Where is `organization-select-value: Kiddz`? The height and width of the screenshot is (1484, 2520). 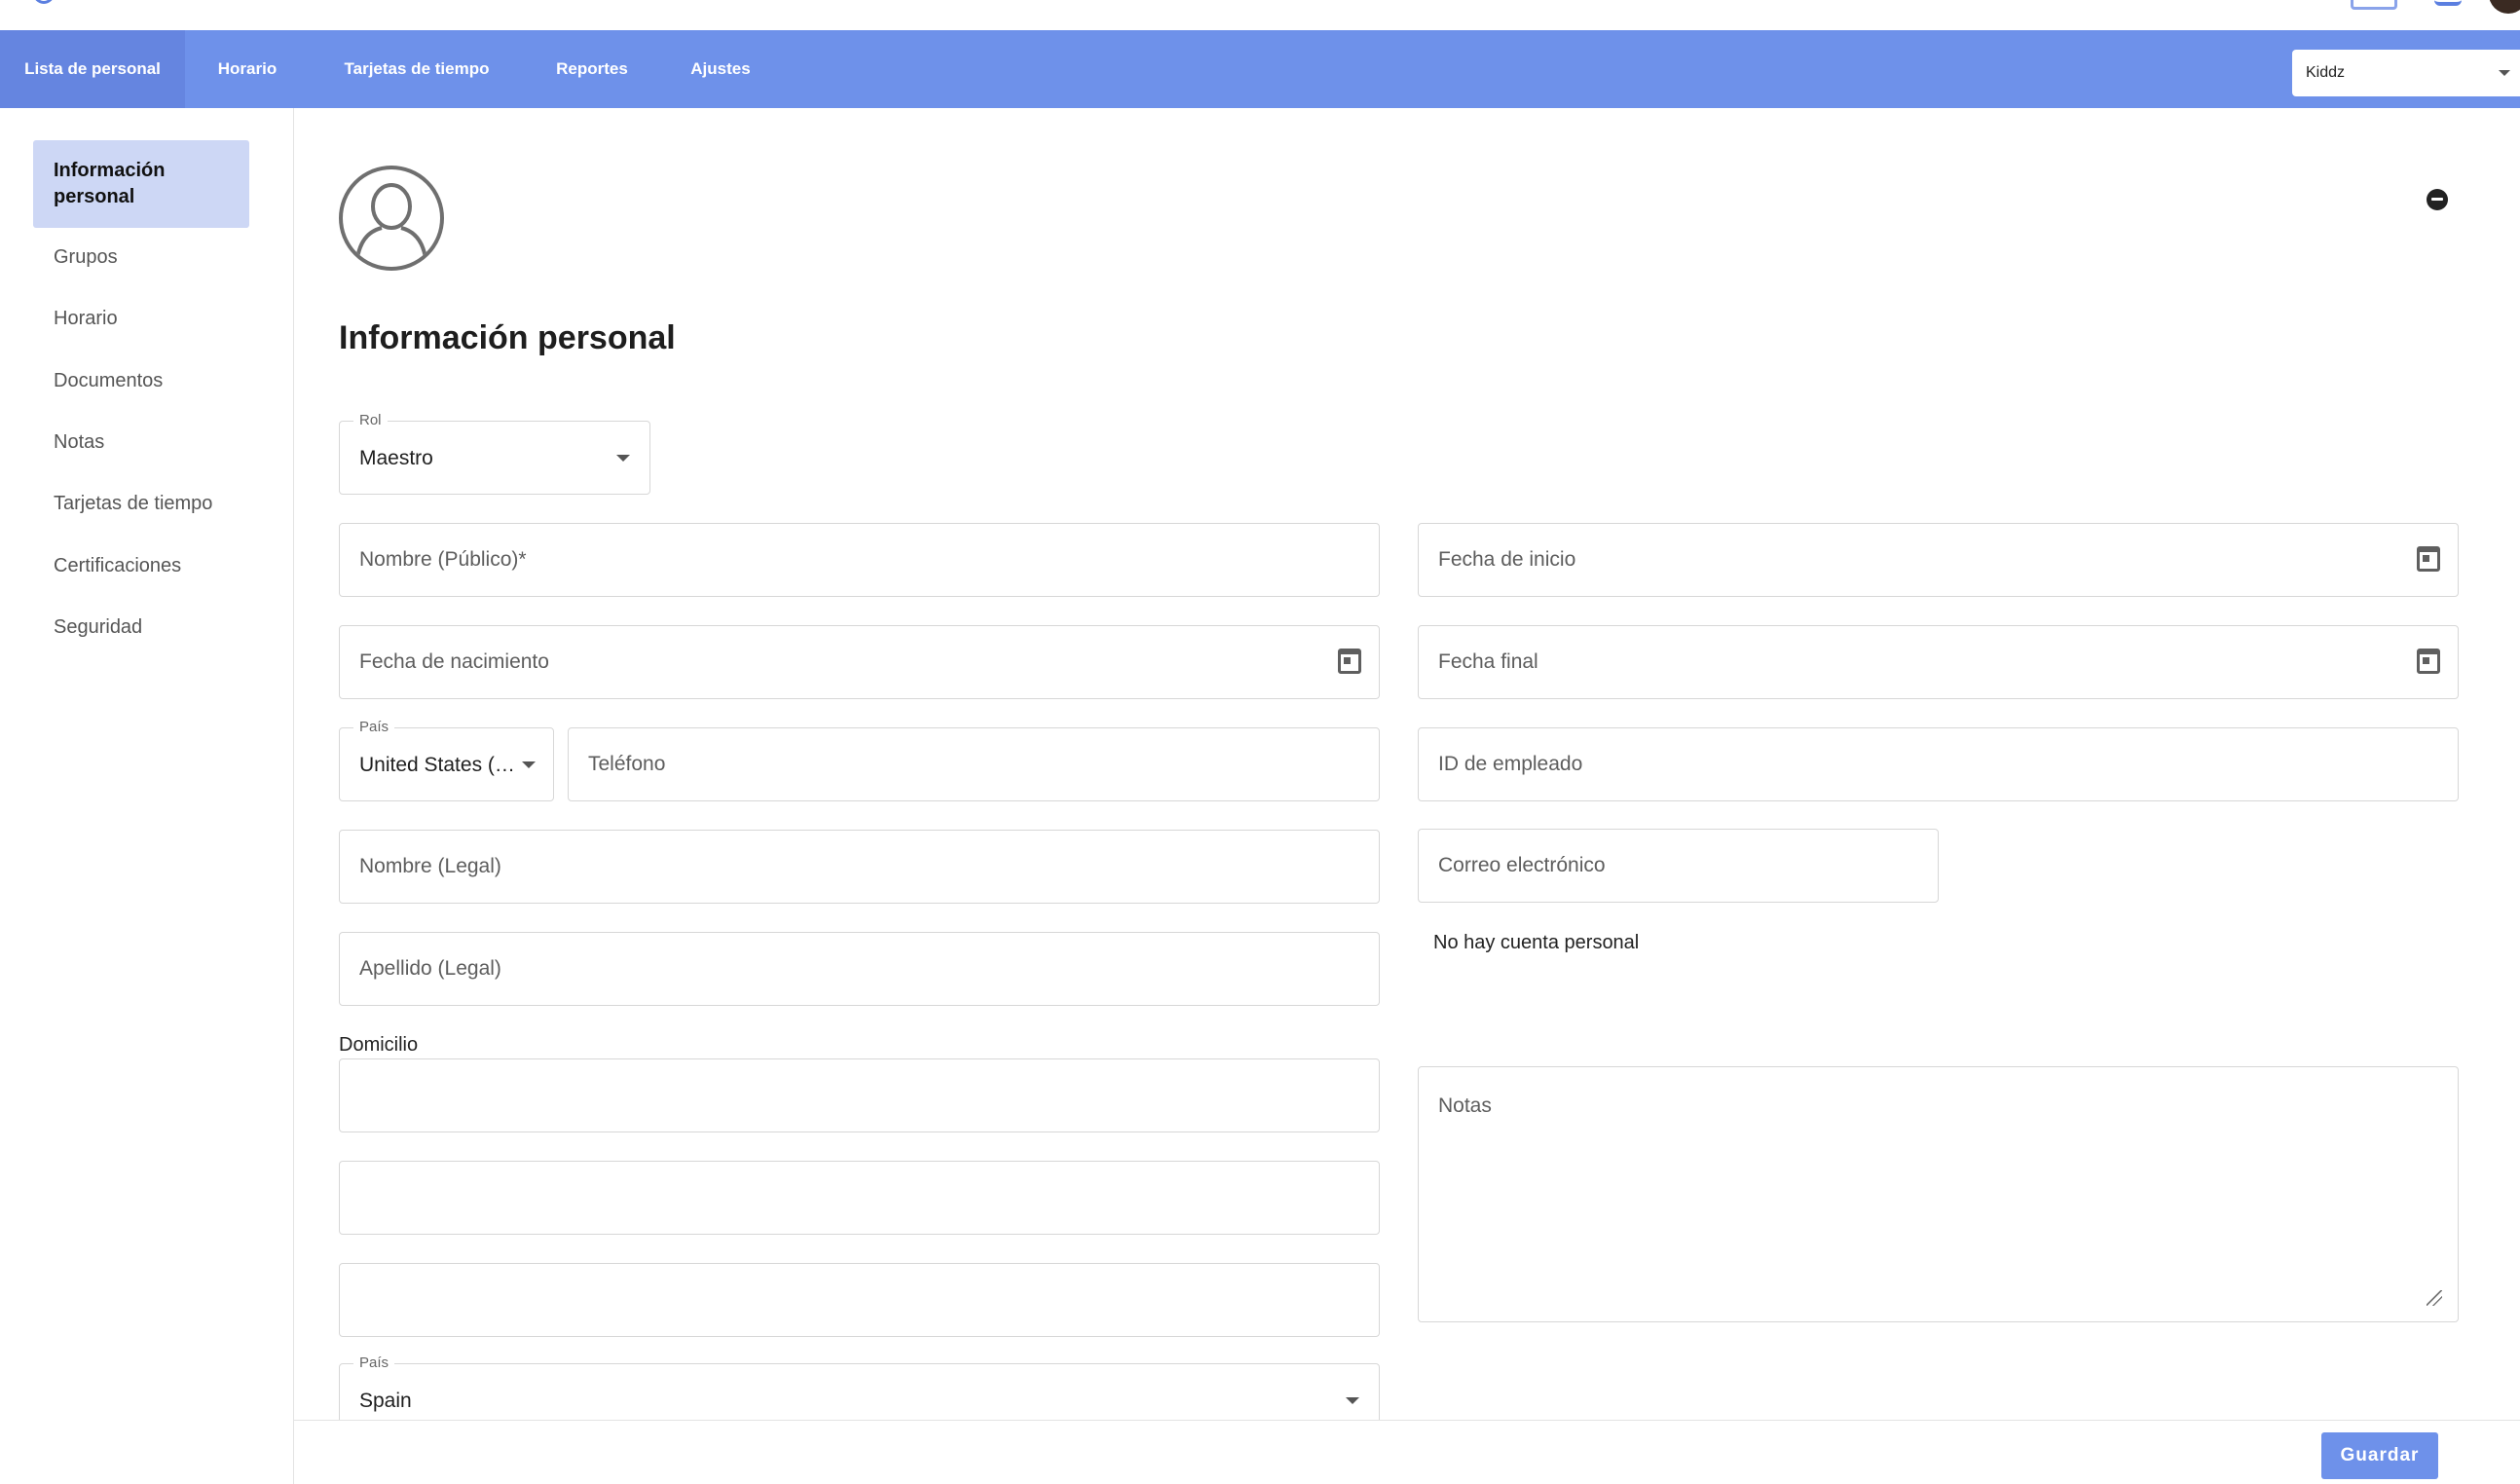
organization-select-value: Kiddz is located at coordinates (2326, 72).